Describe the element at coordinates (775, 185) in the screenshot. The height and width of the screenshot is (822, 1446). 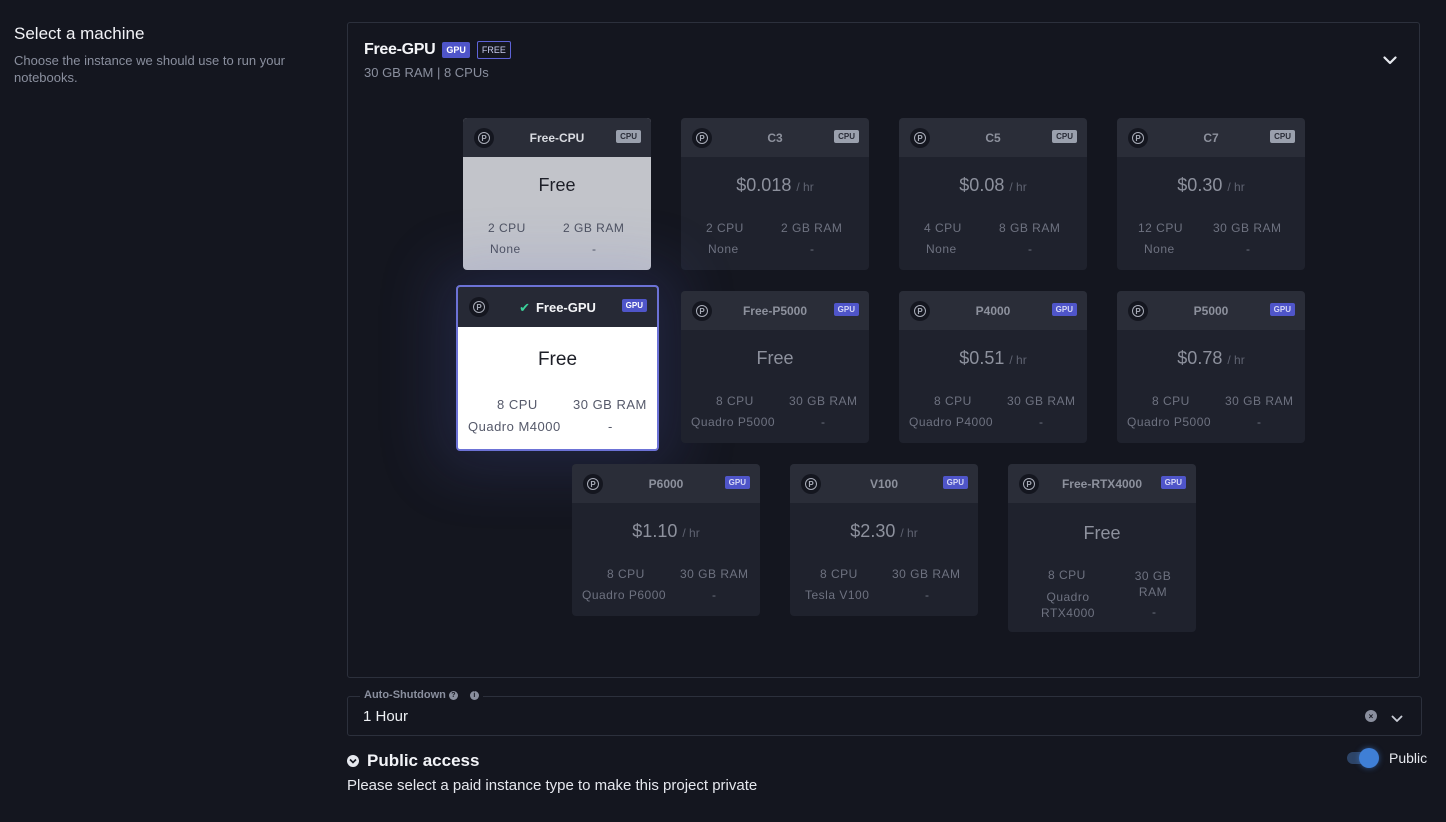
I see `machine-price: $0.018 / hr` at that location.